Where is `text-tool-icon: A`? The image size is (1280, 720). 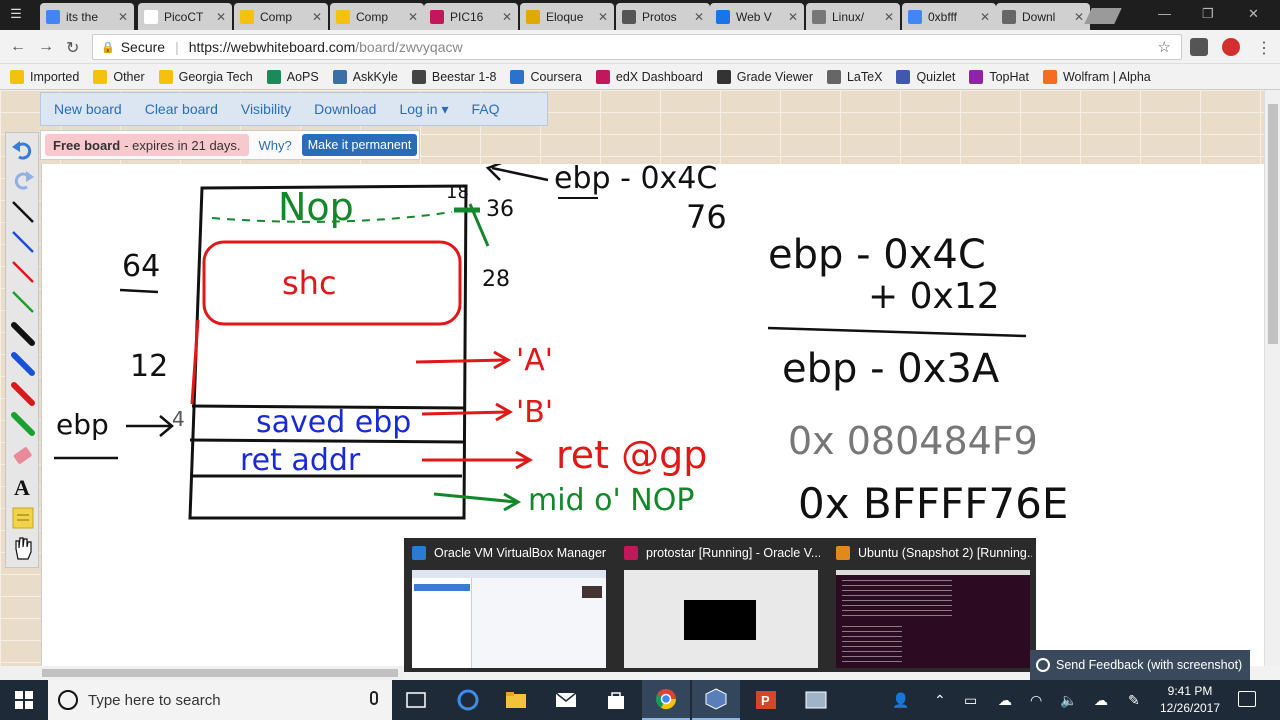 text-tool-icon: A is located at coordinates (23, 486).